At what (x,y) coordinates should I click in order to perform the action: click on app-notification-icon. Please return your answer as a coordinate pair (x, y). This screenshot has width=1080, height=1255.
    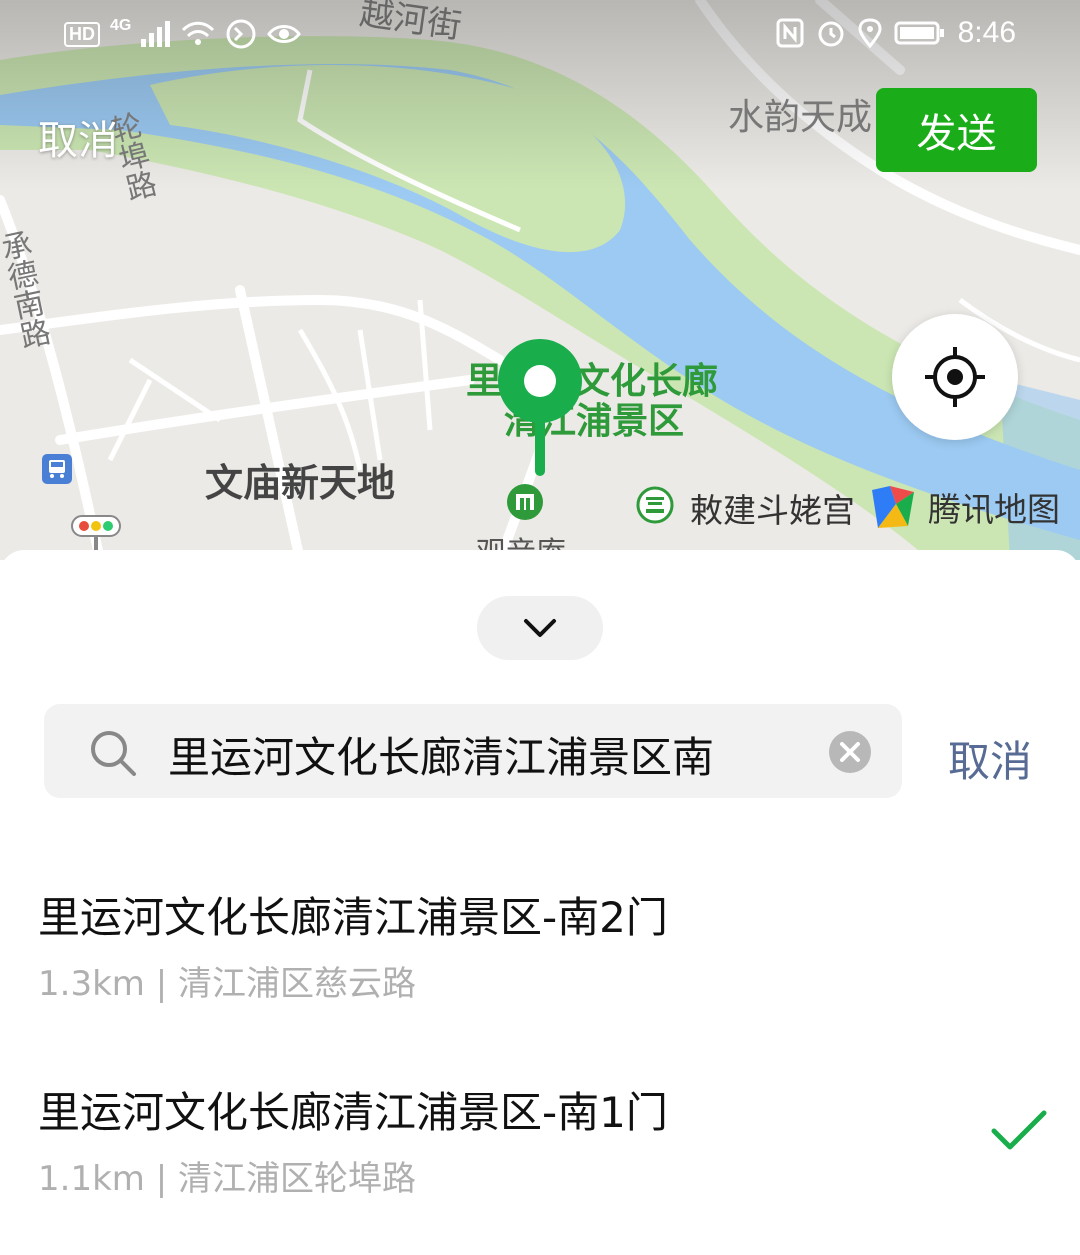
    Looking at the image, I should click on (241, 34).